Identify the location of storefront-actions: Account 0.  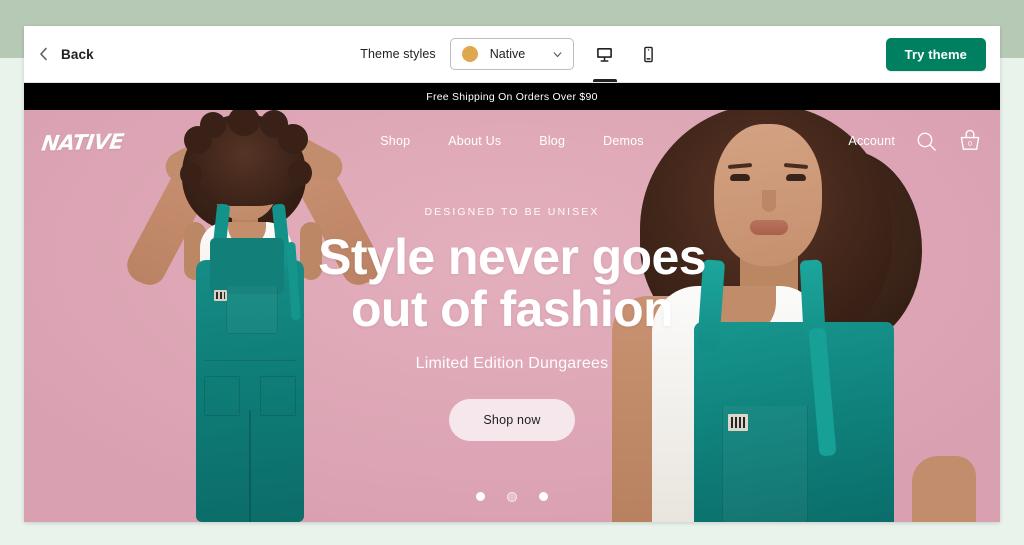
(882, 141).